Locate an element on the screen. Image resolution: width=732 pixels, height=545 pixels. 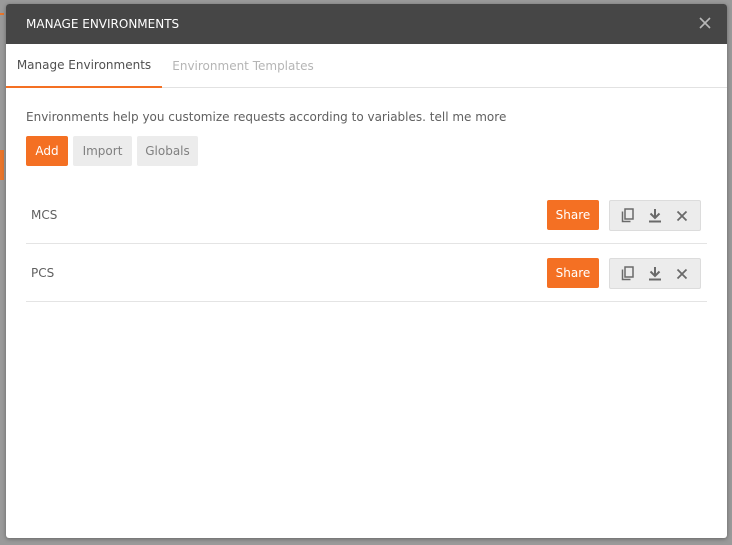
modal-header: MANAGE ENVIRONMENTS is located at coordinates (366, 24).